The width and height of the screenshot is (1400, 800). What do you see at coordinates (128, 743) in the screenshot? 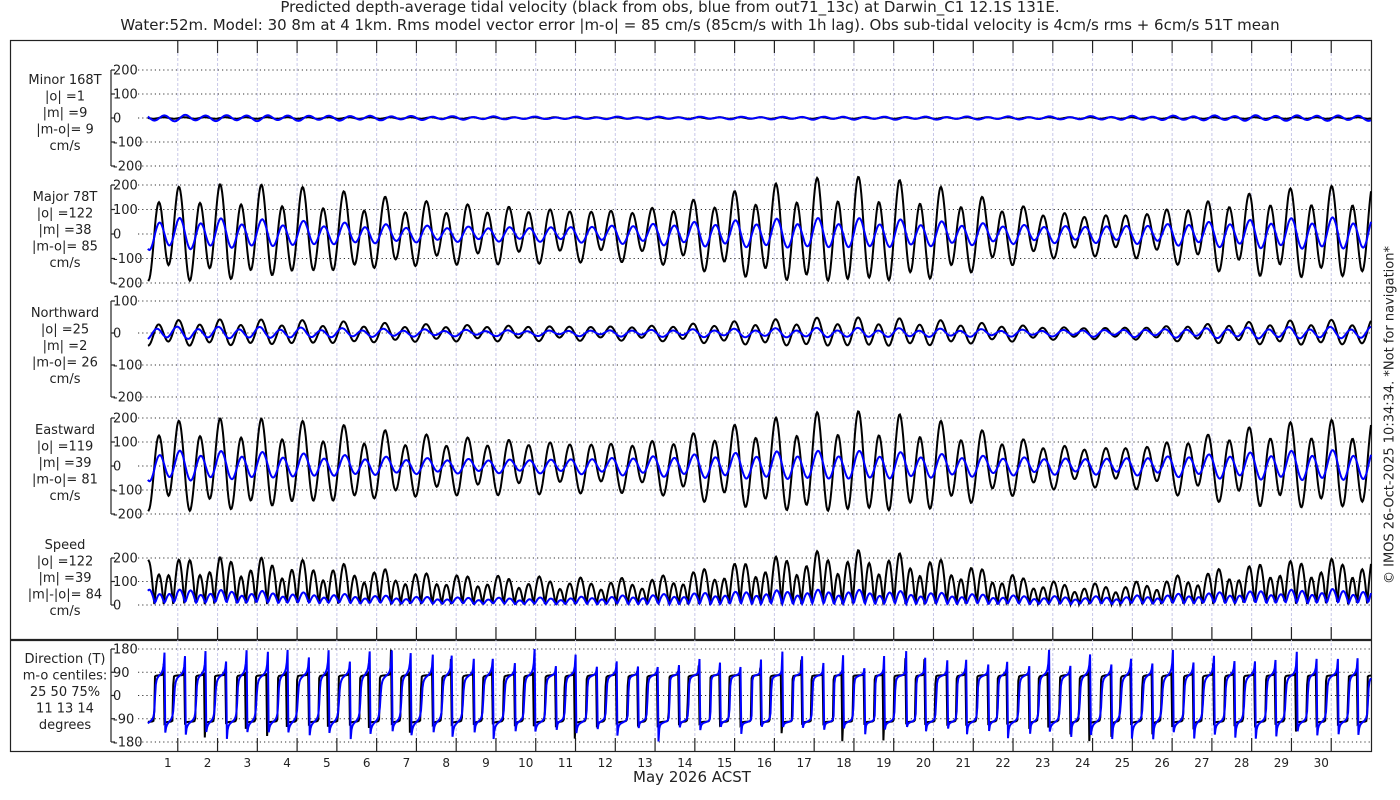
I see `y-tick-label: -180` at bounding box center [128, 743].